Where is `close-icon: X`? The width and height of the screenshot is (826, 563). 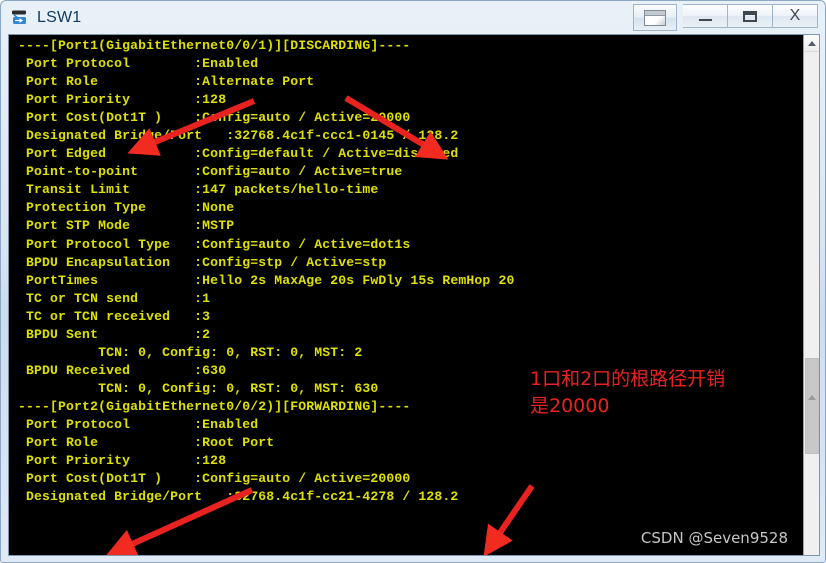
close-icon: X is located at coordinates (795, 15).